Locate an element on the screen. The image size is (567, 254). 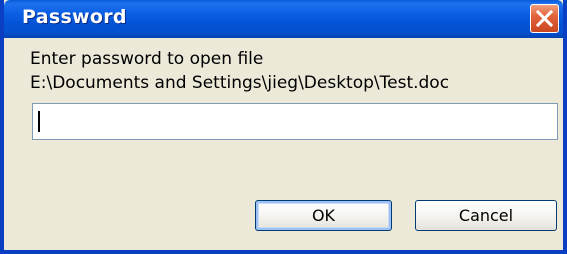
ok-button: OK is located at coordinates (323, 215).